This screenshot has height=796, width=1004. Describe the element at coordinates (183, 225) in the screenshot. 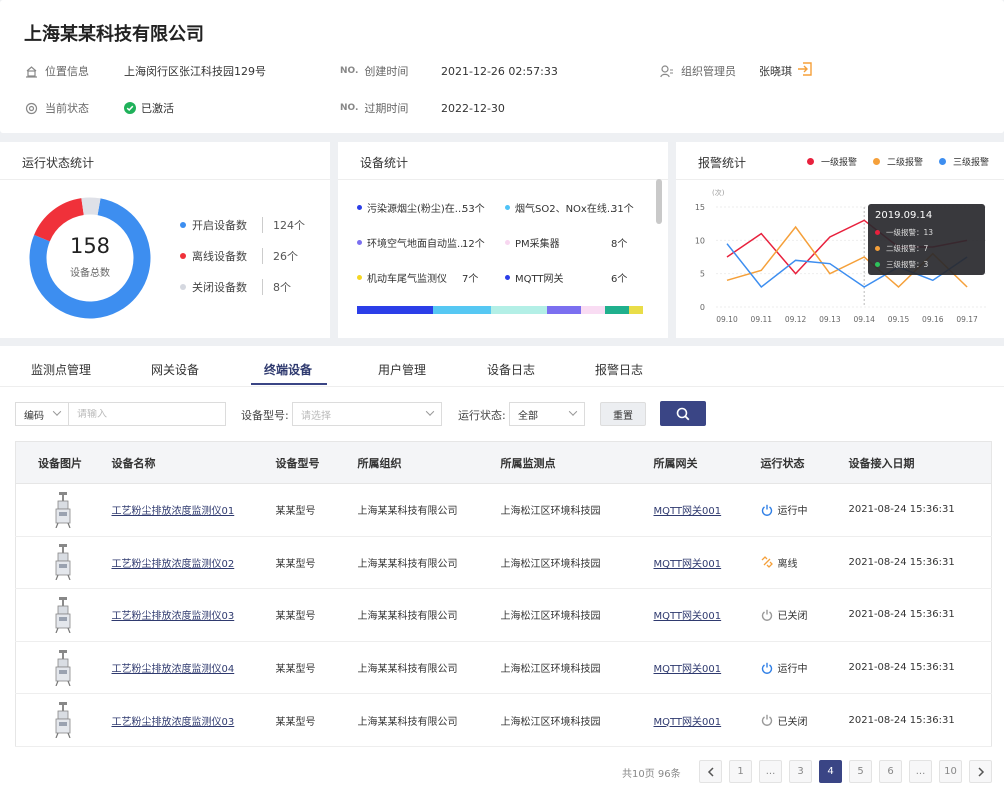

I see `legend-dot` at that location.